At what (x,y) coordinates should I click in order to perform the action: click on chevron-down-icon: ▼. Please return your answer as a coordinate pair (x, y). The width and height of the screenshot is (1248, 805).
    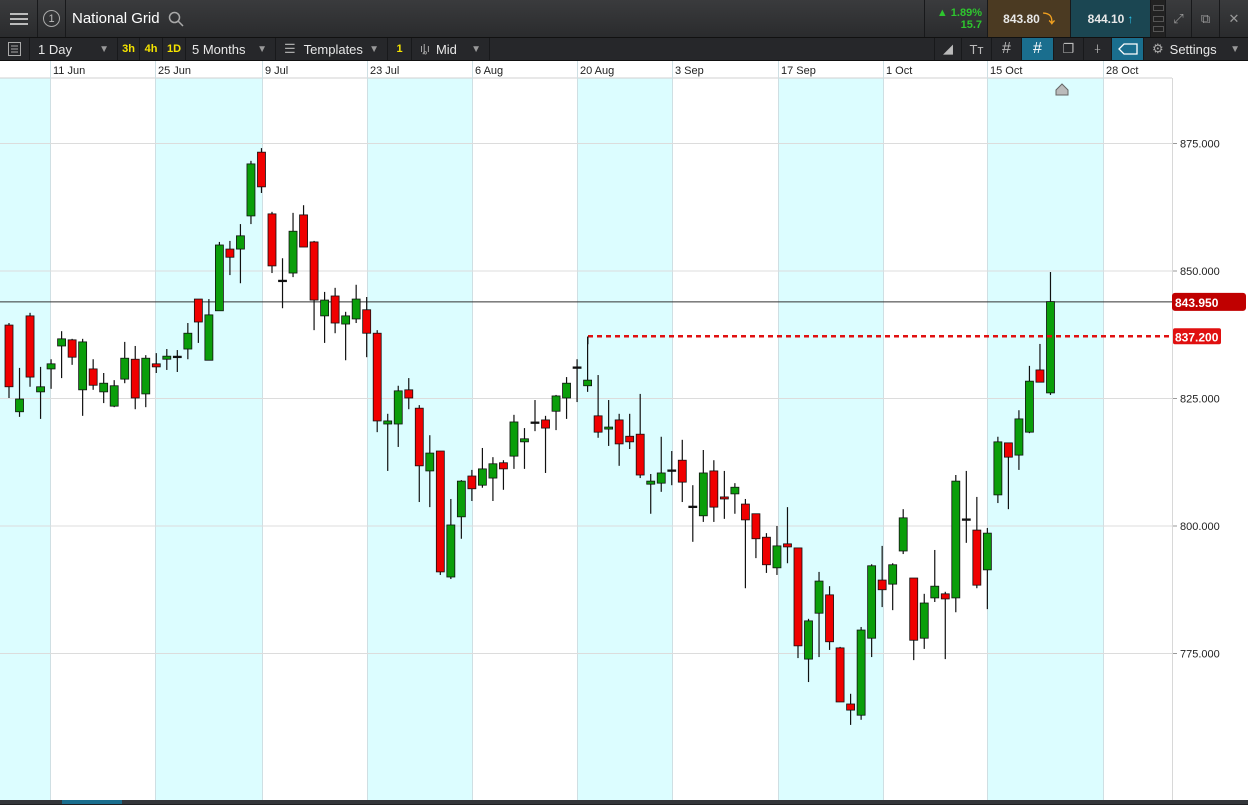
    Looking at the image, I should click on (104, 49).